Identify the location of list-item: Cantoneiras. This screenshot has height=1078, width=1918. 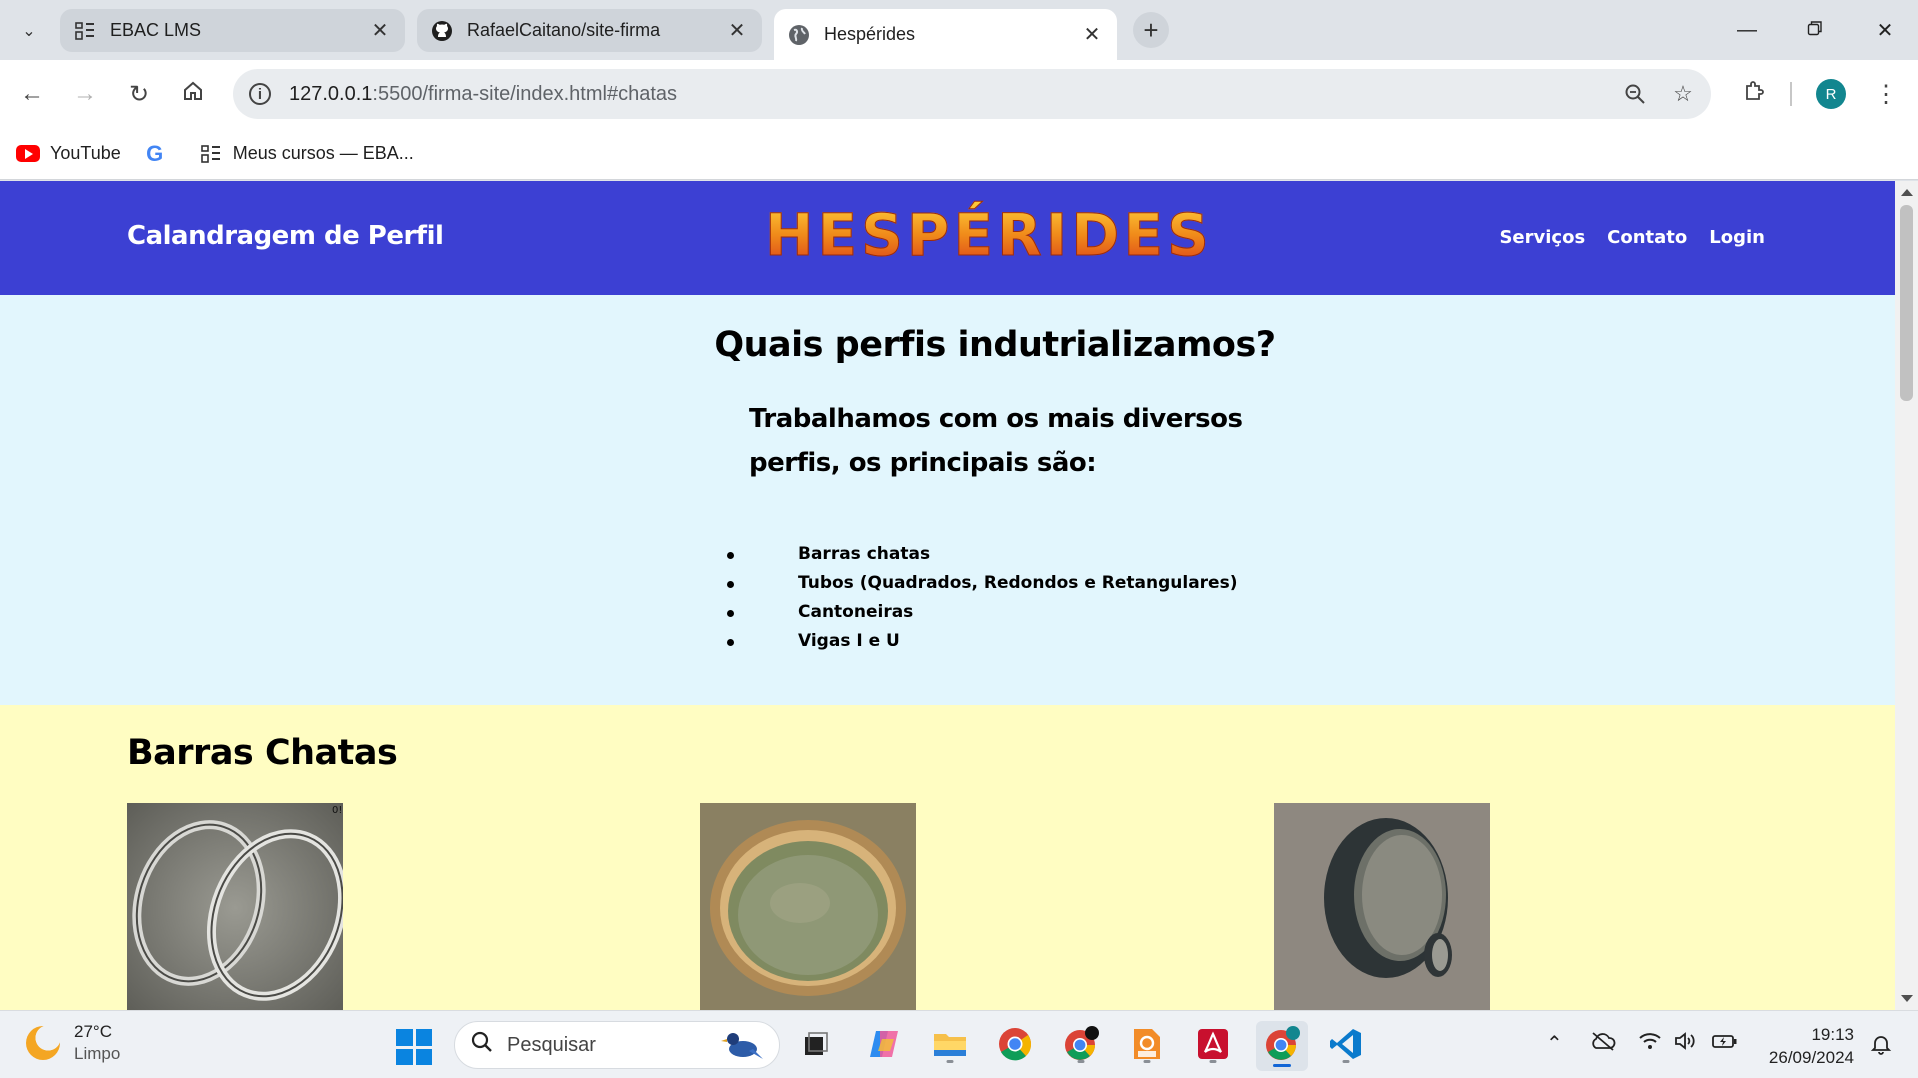
(982, 612).